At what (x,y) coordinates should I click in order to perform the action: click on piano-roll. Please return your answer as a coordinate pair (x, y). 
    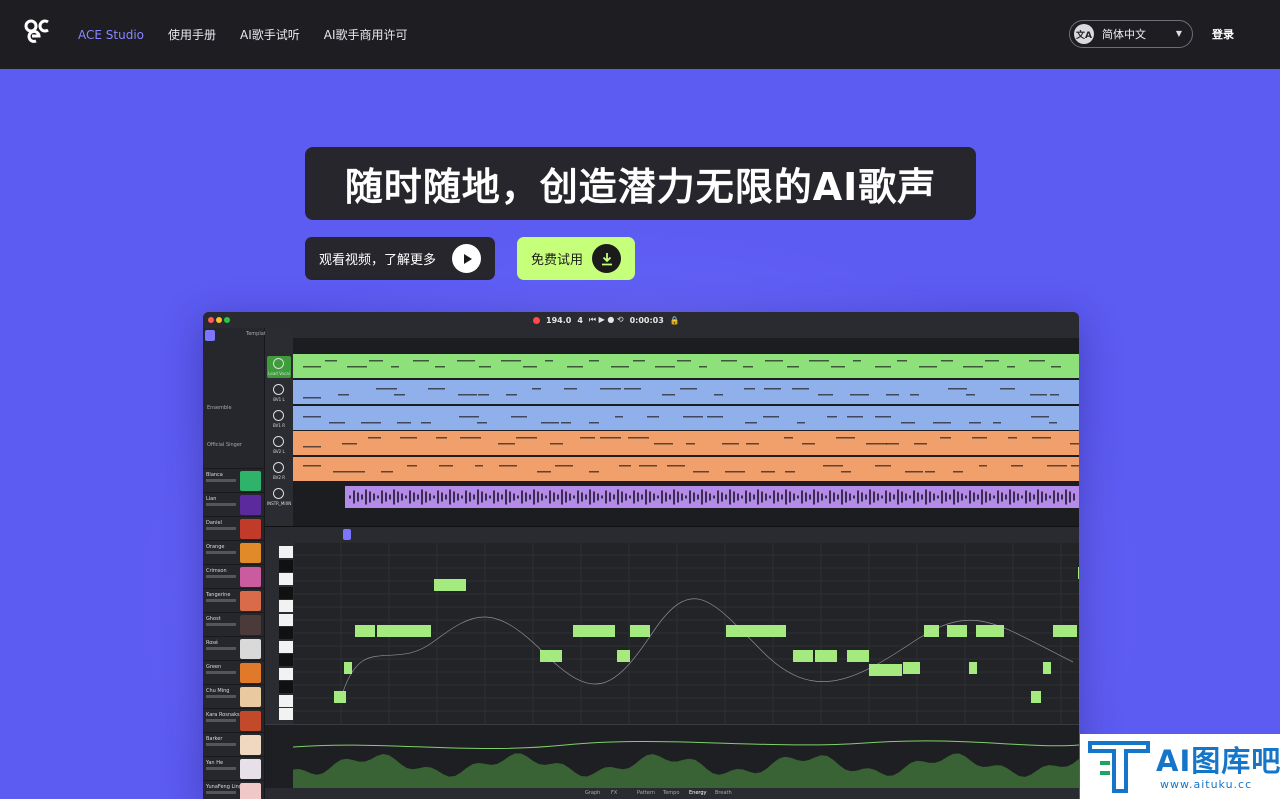
    Looking at the image, I should click on (686, 633).